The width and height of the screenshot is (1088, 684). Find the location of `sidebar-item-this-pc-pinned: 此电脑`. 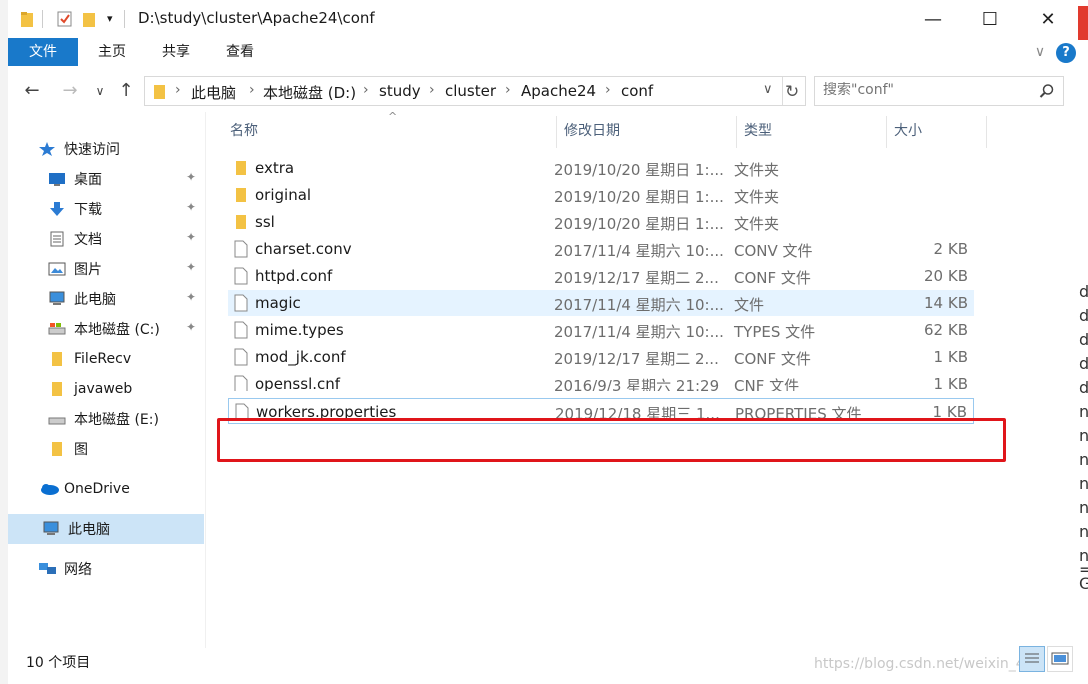

sidebar-item-this-pc-pinned: 此电脑 is located at coordinates (82, 299).